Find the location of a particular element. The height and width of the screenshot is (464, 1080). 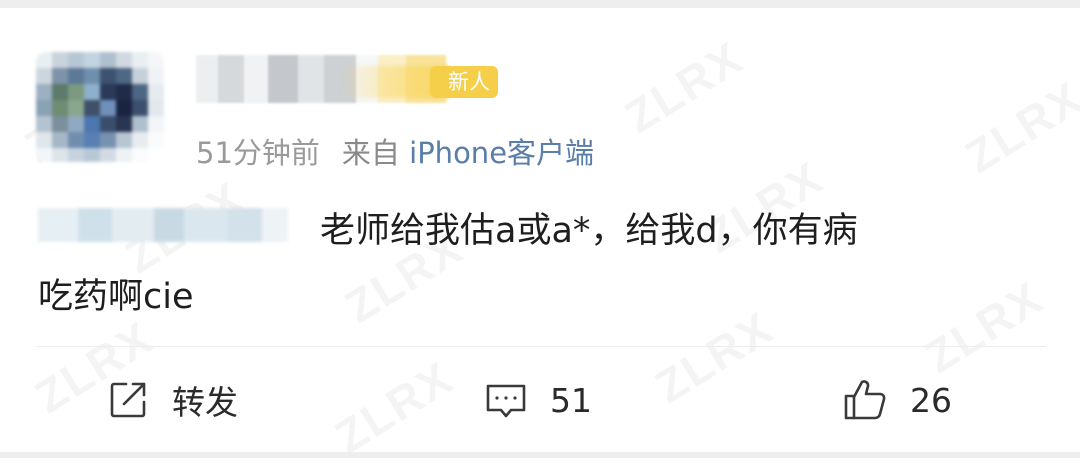

like-count: 26 is located at coordinates (931, 400).